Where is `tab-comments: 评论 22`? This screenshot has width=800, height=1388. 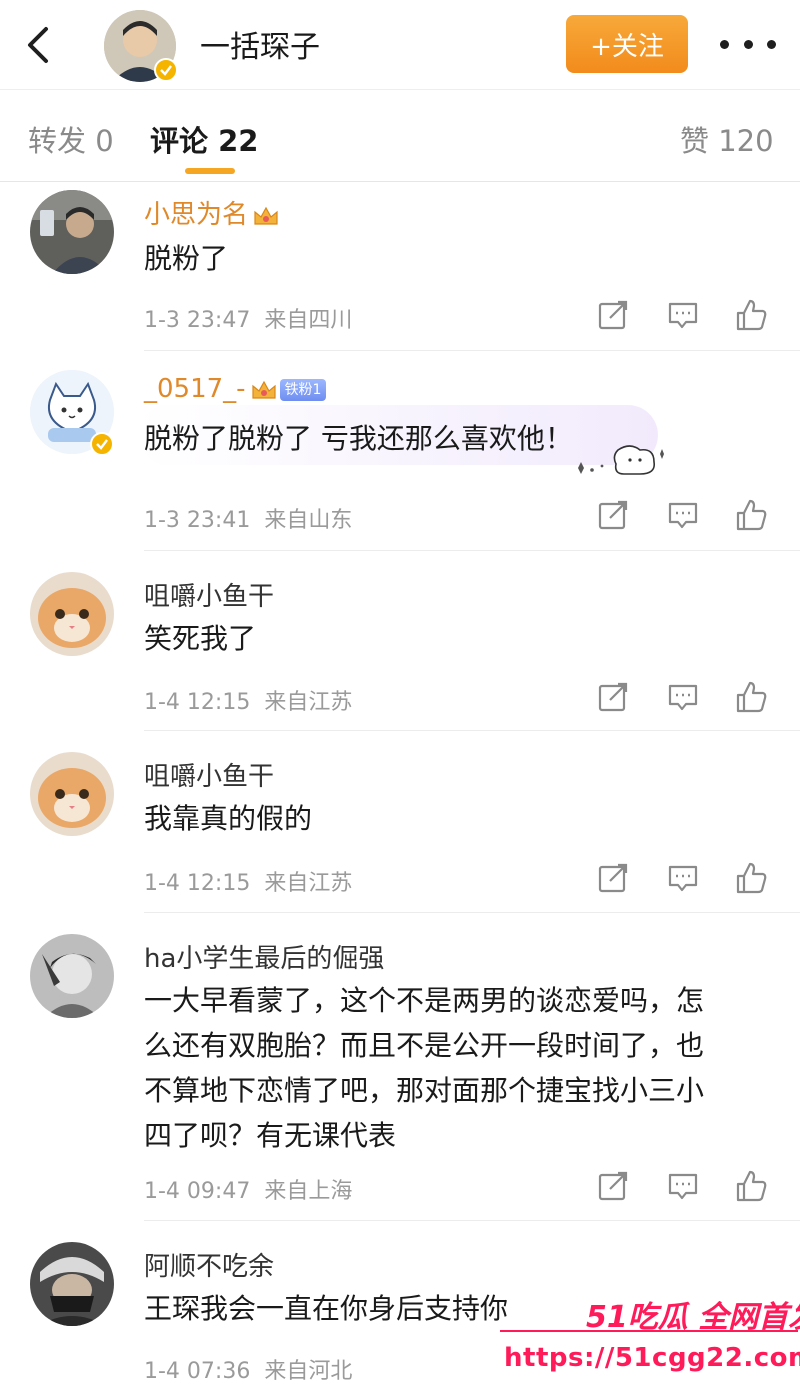 tab-comments: 评论 22 is located at coordinates (204, 139).